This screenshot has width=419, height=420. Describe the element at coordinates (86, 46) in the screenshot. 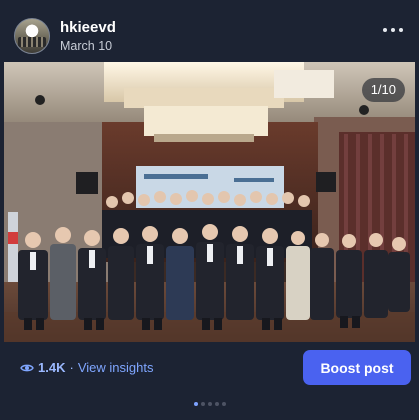

I see `post-date: March 10` at that location.